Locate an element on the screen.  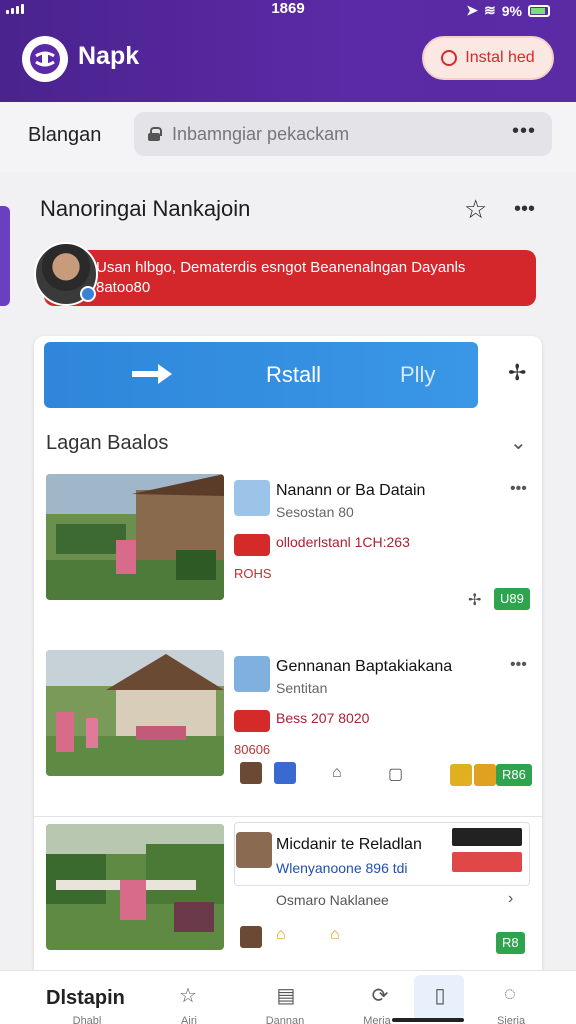
address-row: Blangan Inbamngiar pekackam ••• is located at coordinates (288, 137).